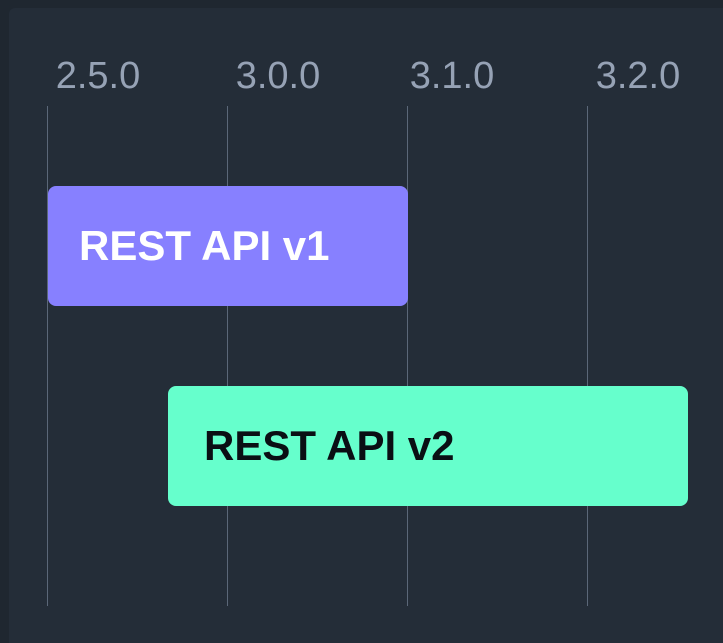  What do you see at coordinates (329, 445) in the screenshot?
I see `bar-label-rest-api-v2: REST API v2` at bounding box center [329, 445].